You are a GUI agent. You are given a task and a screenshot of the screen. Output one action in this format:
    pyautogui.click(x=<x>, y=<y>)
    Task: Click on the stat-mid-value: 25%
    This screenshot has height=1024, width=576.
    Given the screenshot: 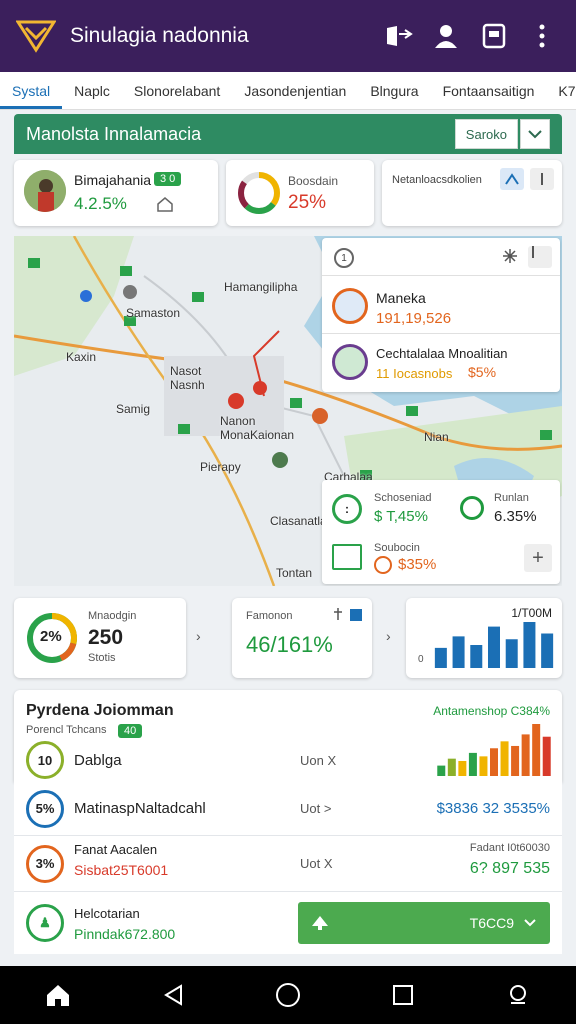 What is the action you would take?
    pyautogui.click(x=307, y=202)
    